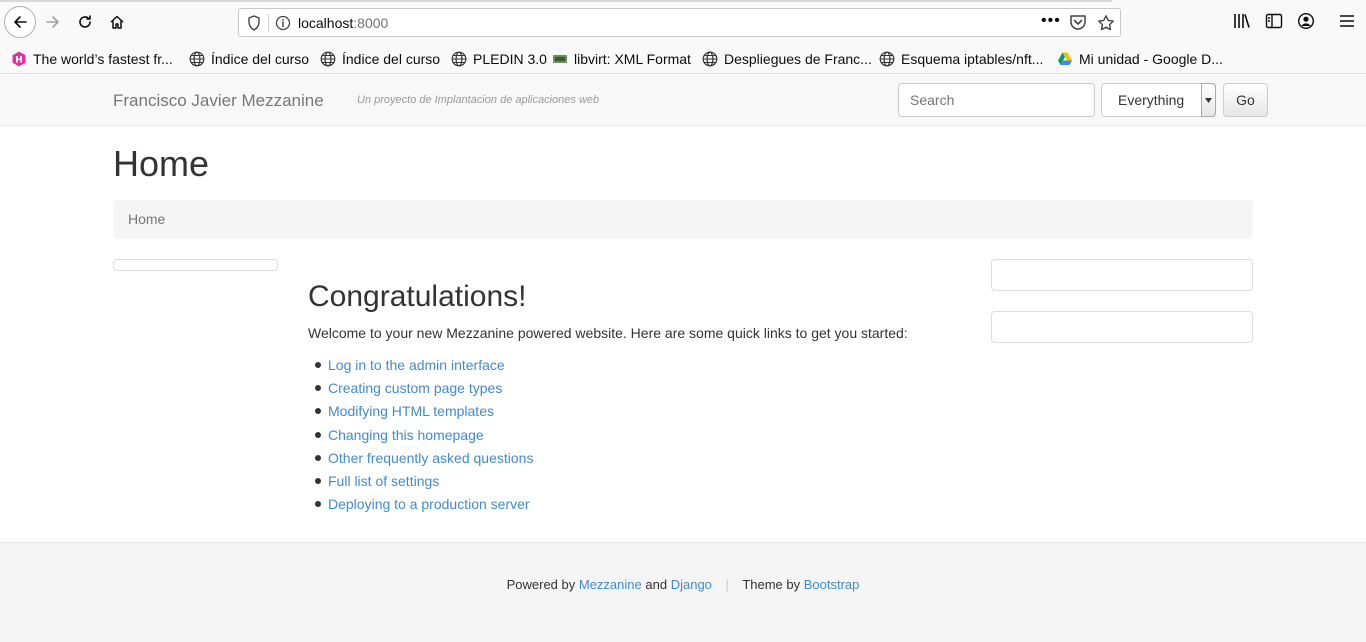 The height and width of the screenshot is (642, 1366). I want to click on list-item: Changing this homepage, so click(420, 436).